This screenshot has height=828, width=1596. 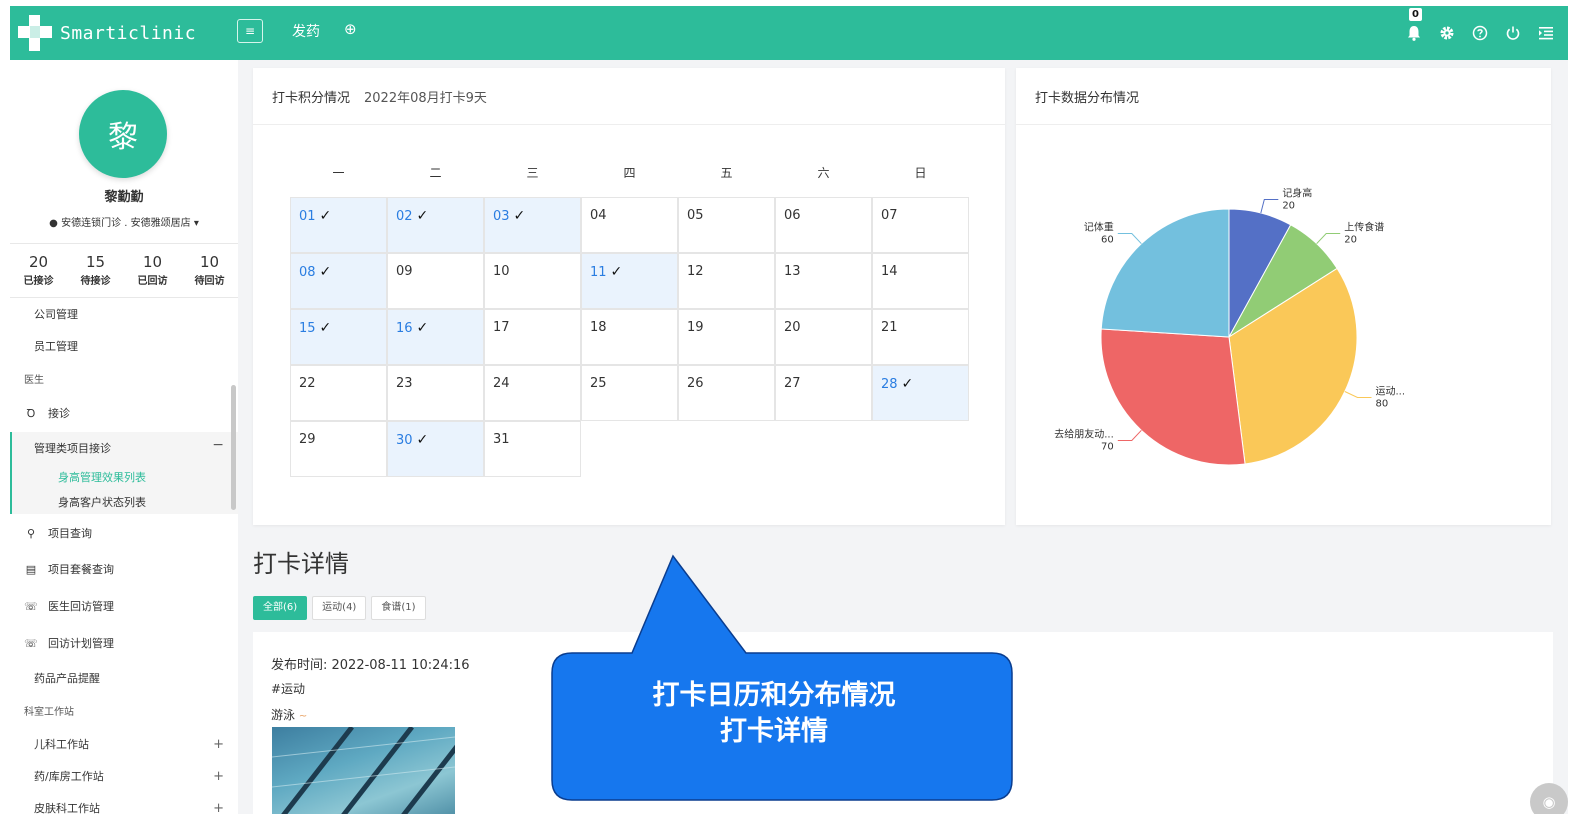 I want to click on nav-tab-dispense: 发药, so click(x=306, y=31).